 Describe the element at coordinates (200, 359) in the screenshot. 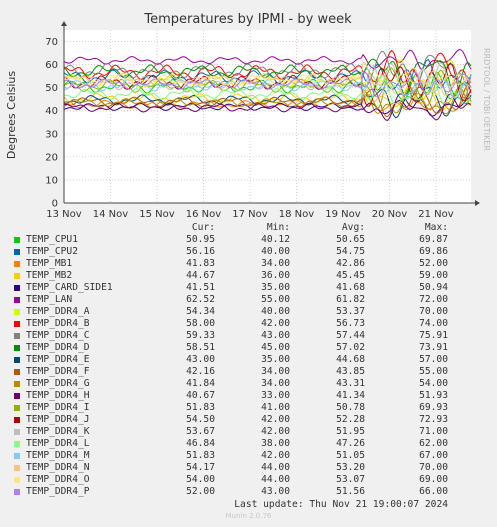

I see `legend-cur: 43.00` at that location.